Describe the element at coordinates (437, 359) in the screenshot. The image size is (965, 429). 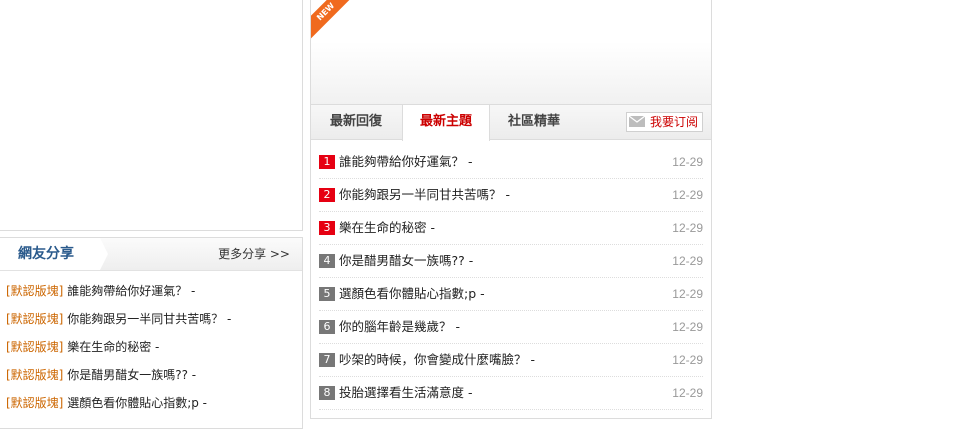
I see `topic-link: 吵架的時候，你會變成什麼嘴臉？ -` at that location.